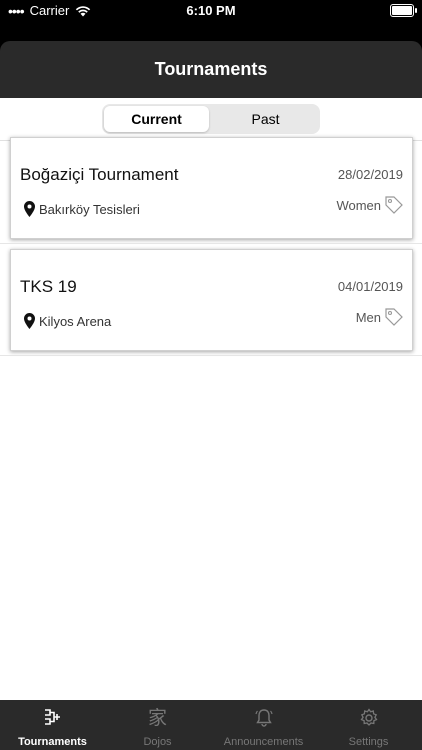 The width and height of the screenshot is (422, 750). I want to click on location-label: Bakırköy Tesisleri, so click(89, 209).